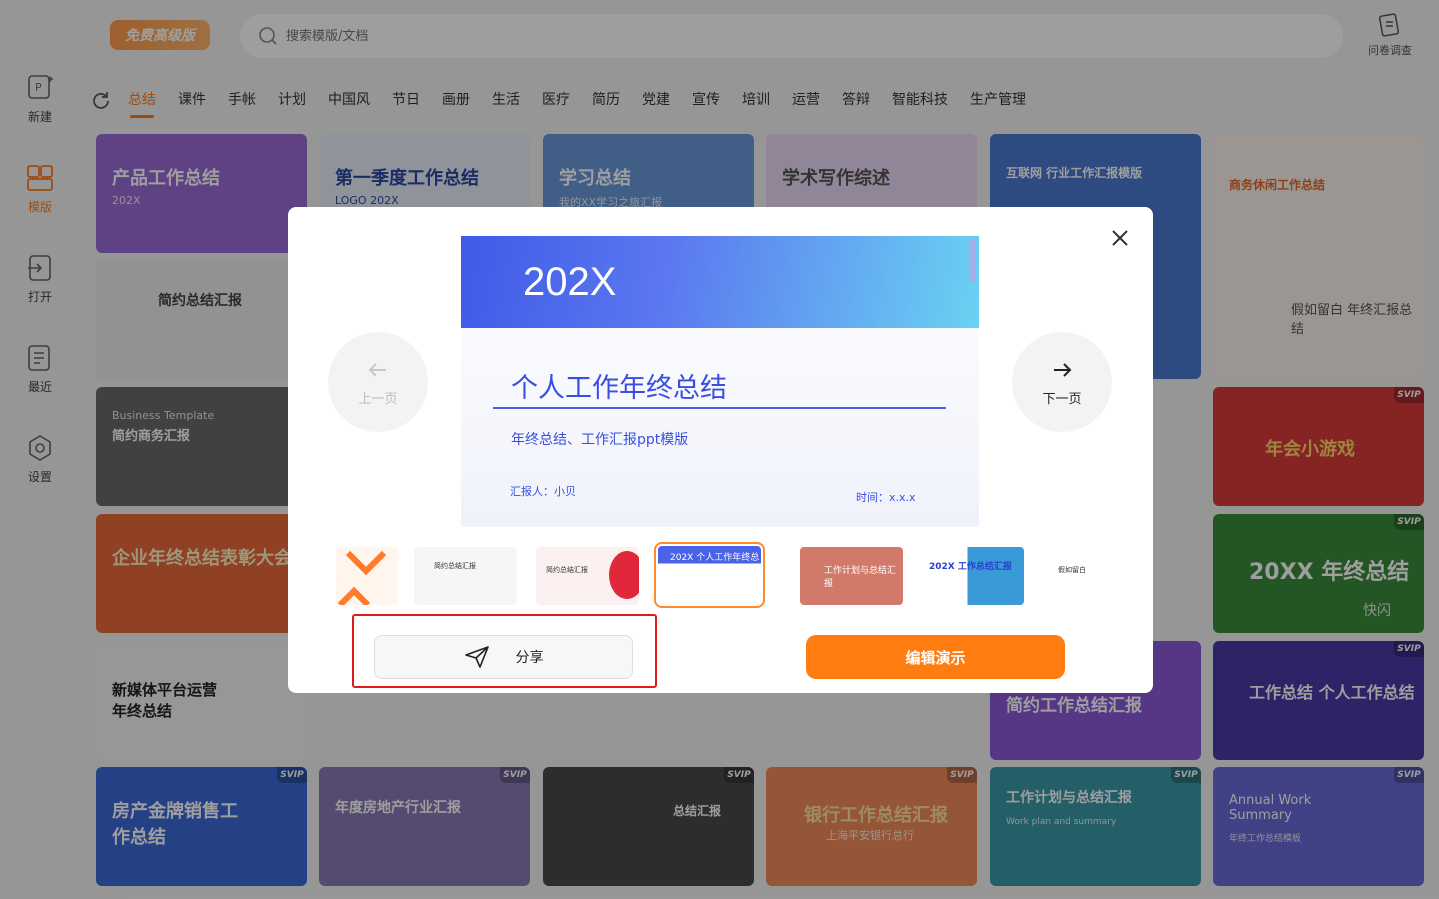 The image size is (1439, 899). What do you see at coordinates (935, 657) in the screenshot?
I see `edit-presentation-button: 编辑演示` at bounding box center [935, 657].